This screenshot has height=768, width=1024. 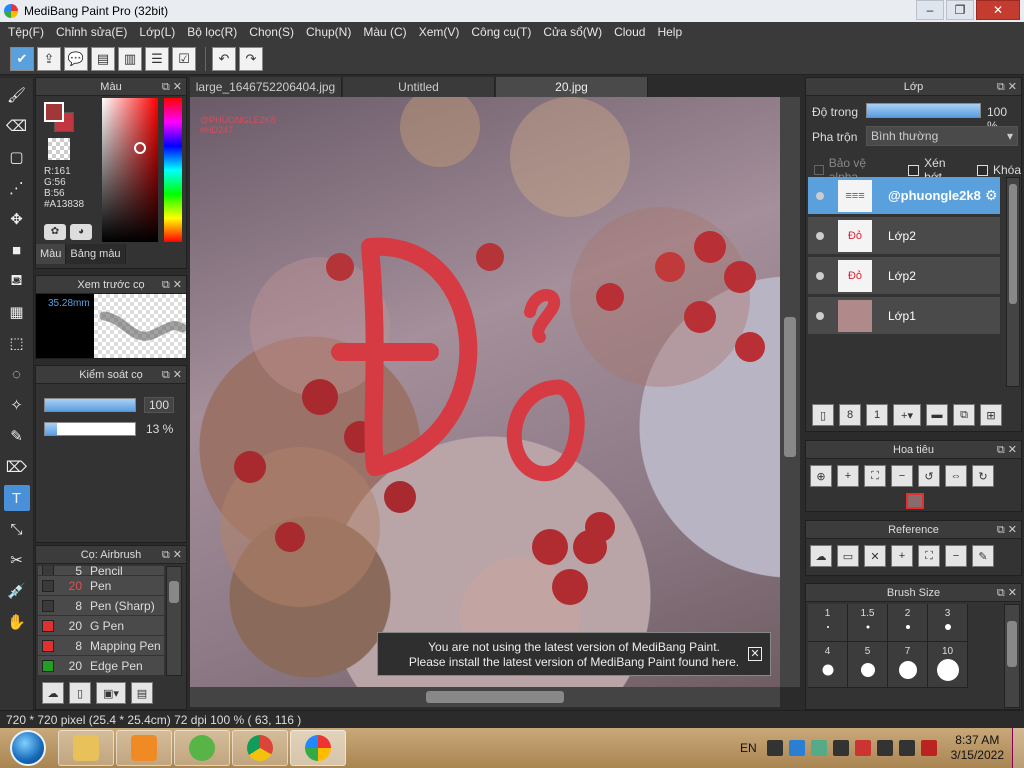 What do you see at coordinates (184, 58) in the screenshot?
I see `checklist-icon: ☑` at bounding box center [184, 58].